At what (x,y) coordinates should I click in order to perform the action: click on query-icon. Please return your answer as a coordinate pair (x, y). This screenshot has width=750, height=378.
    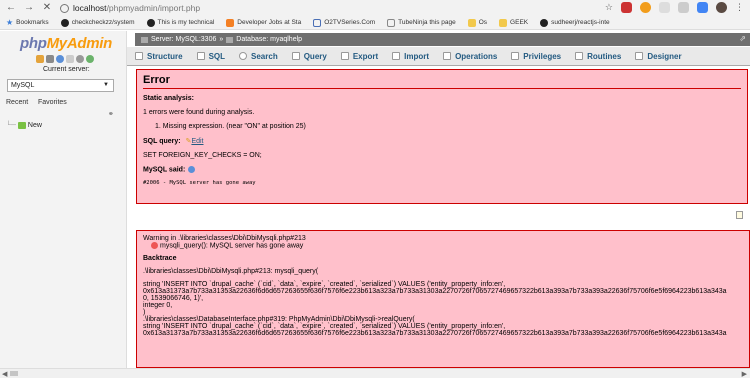
    Looking at the image, I should click on (295, 56).